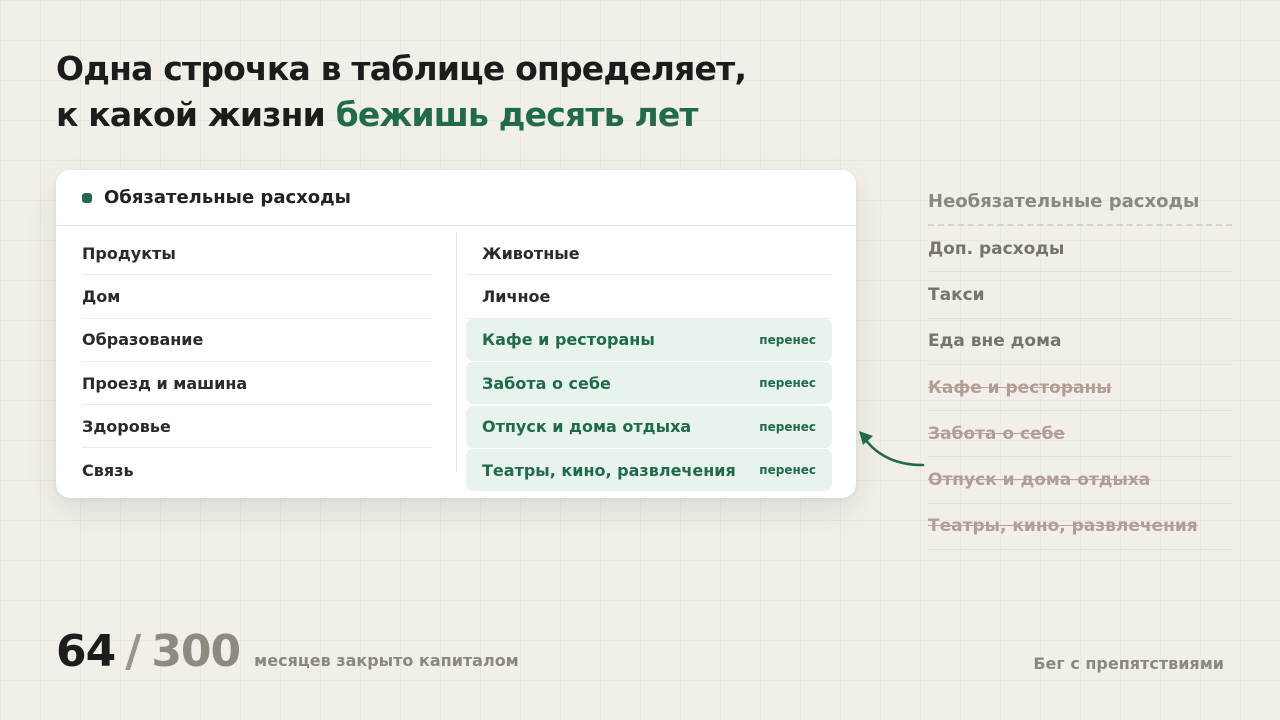  I want to click on moved-list-item: Отпуск и дома отдыха перенес, so click(649, 426).